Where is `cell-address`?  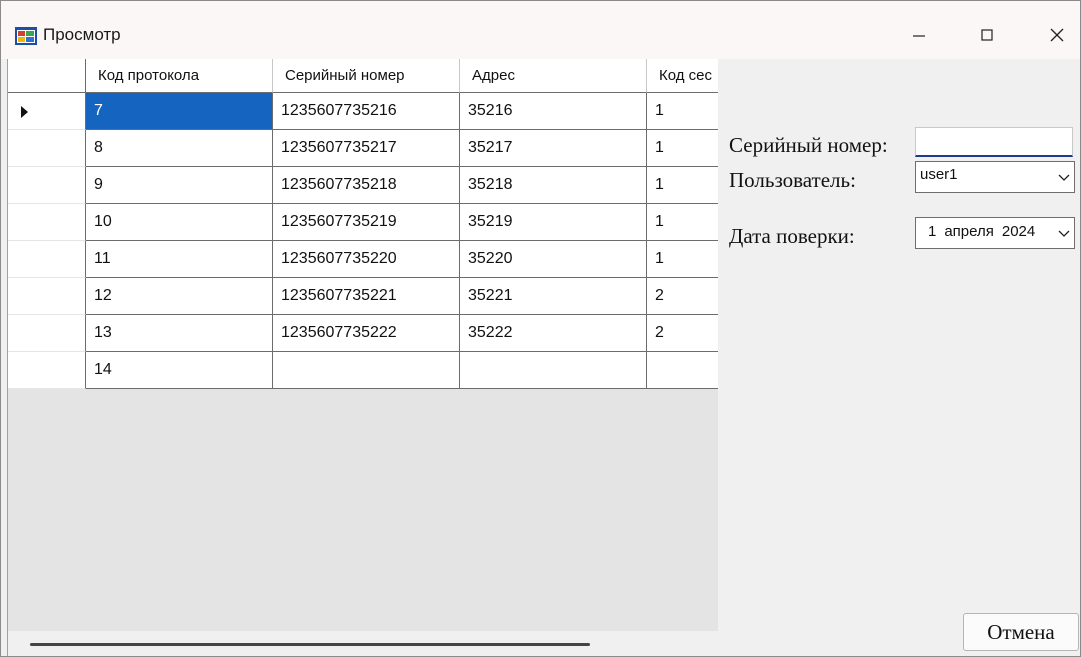 cell-address is located at coordinates (553, 370).